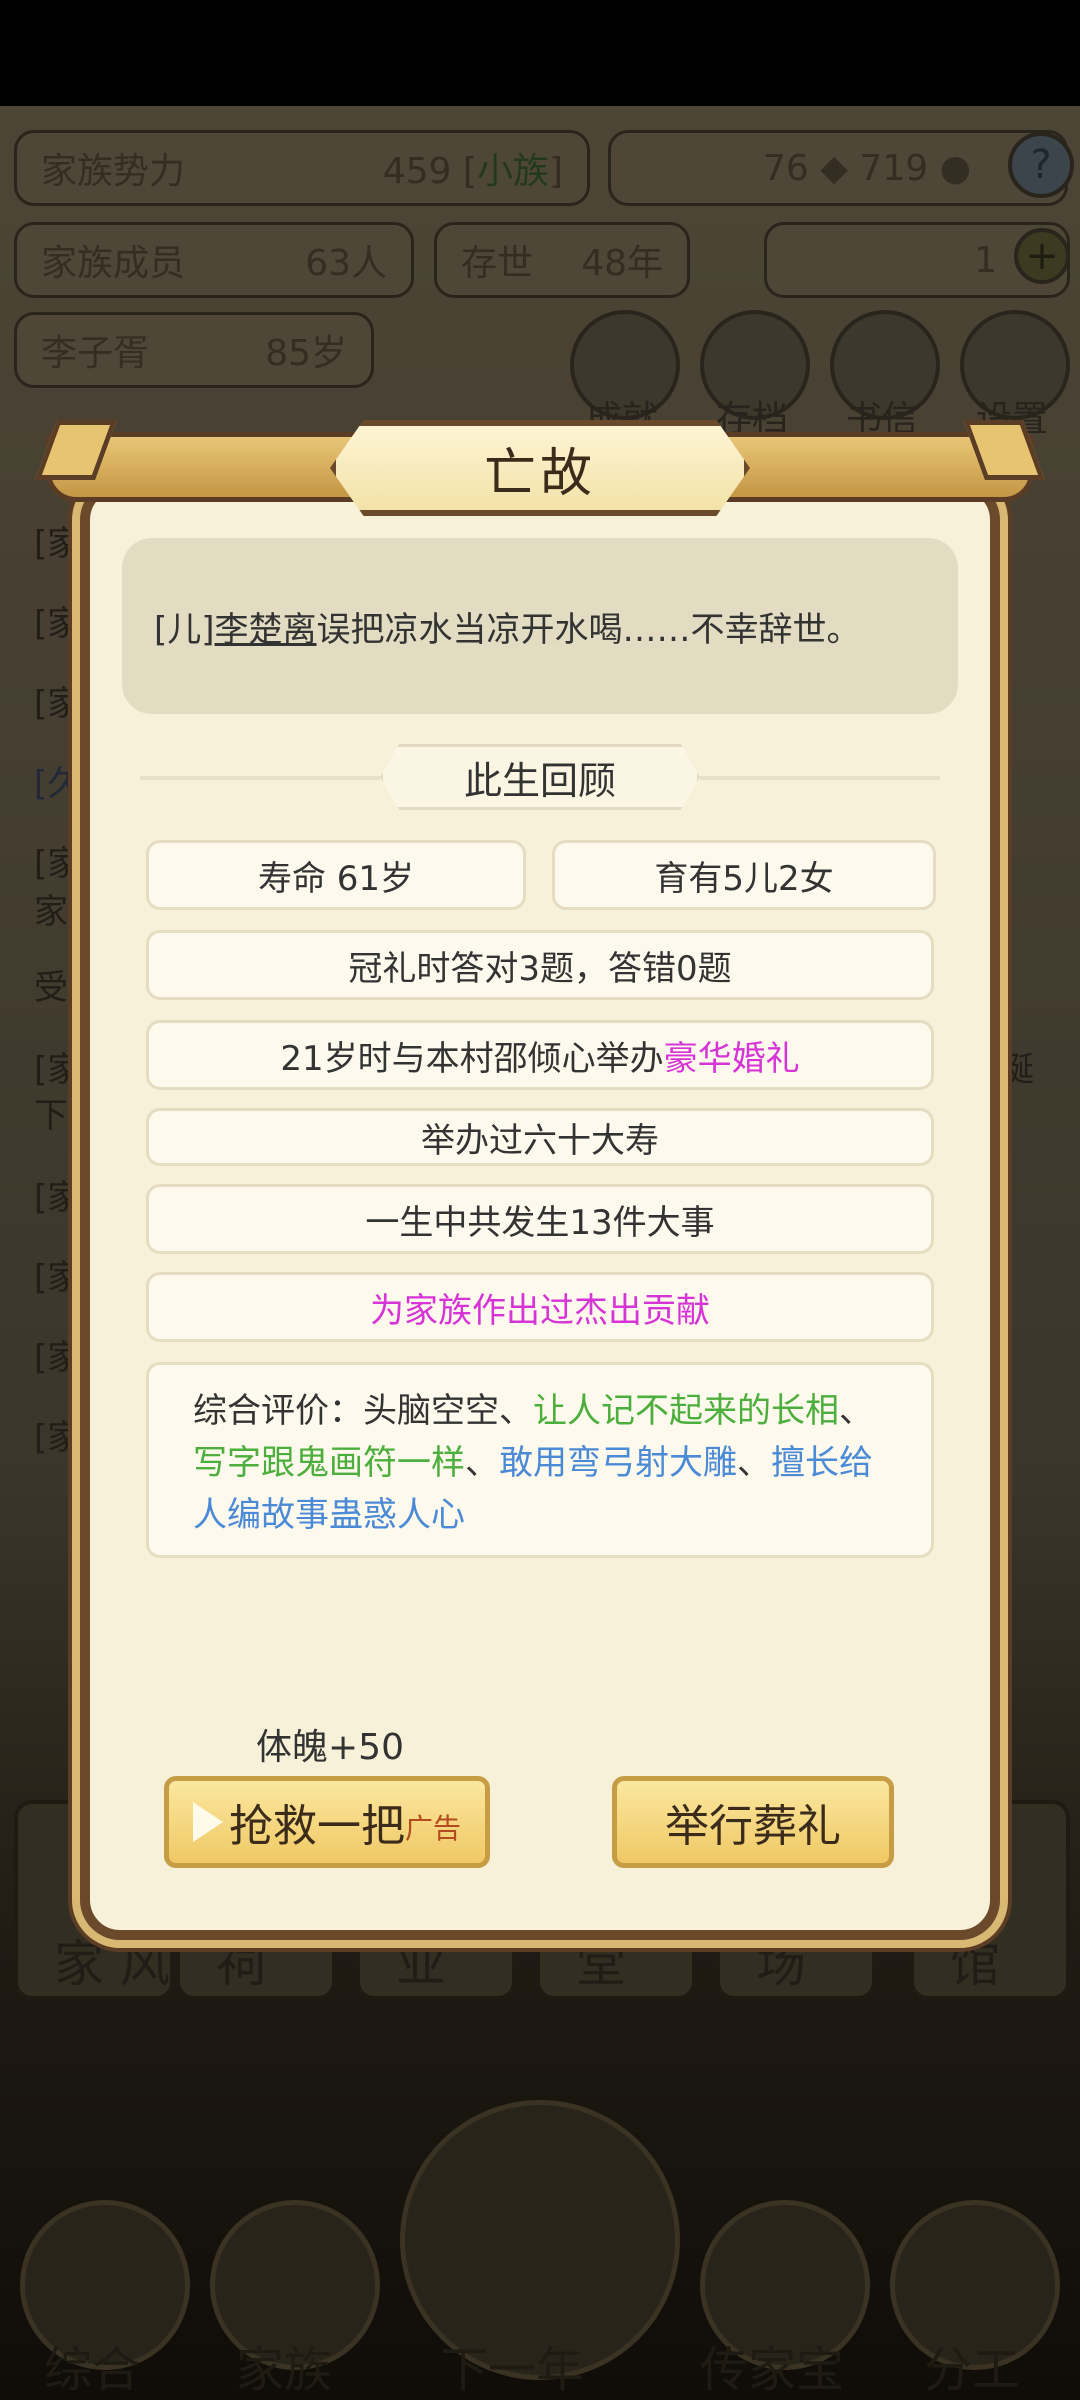 The width and height of the screenshot is (1080, 2400). Describe the element at coordinates (686, 1411) in the screenshot. I see `trait-2: 让人记不起来的长相` at that location.